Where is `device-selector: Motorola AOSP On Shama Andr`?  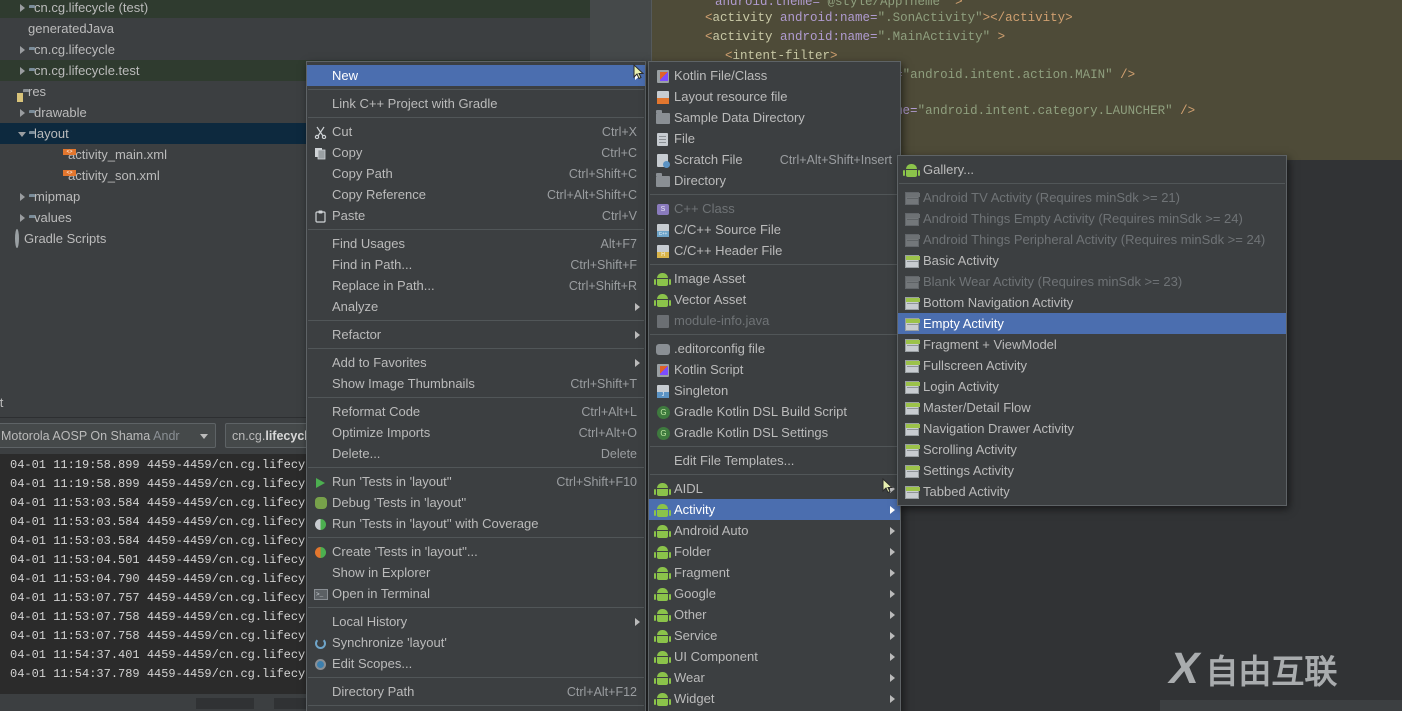
device-selector: Motorola AOSP On Shama Andr is located at coordinates (108, 435).